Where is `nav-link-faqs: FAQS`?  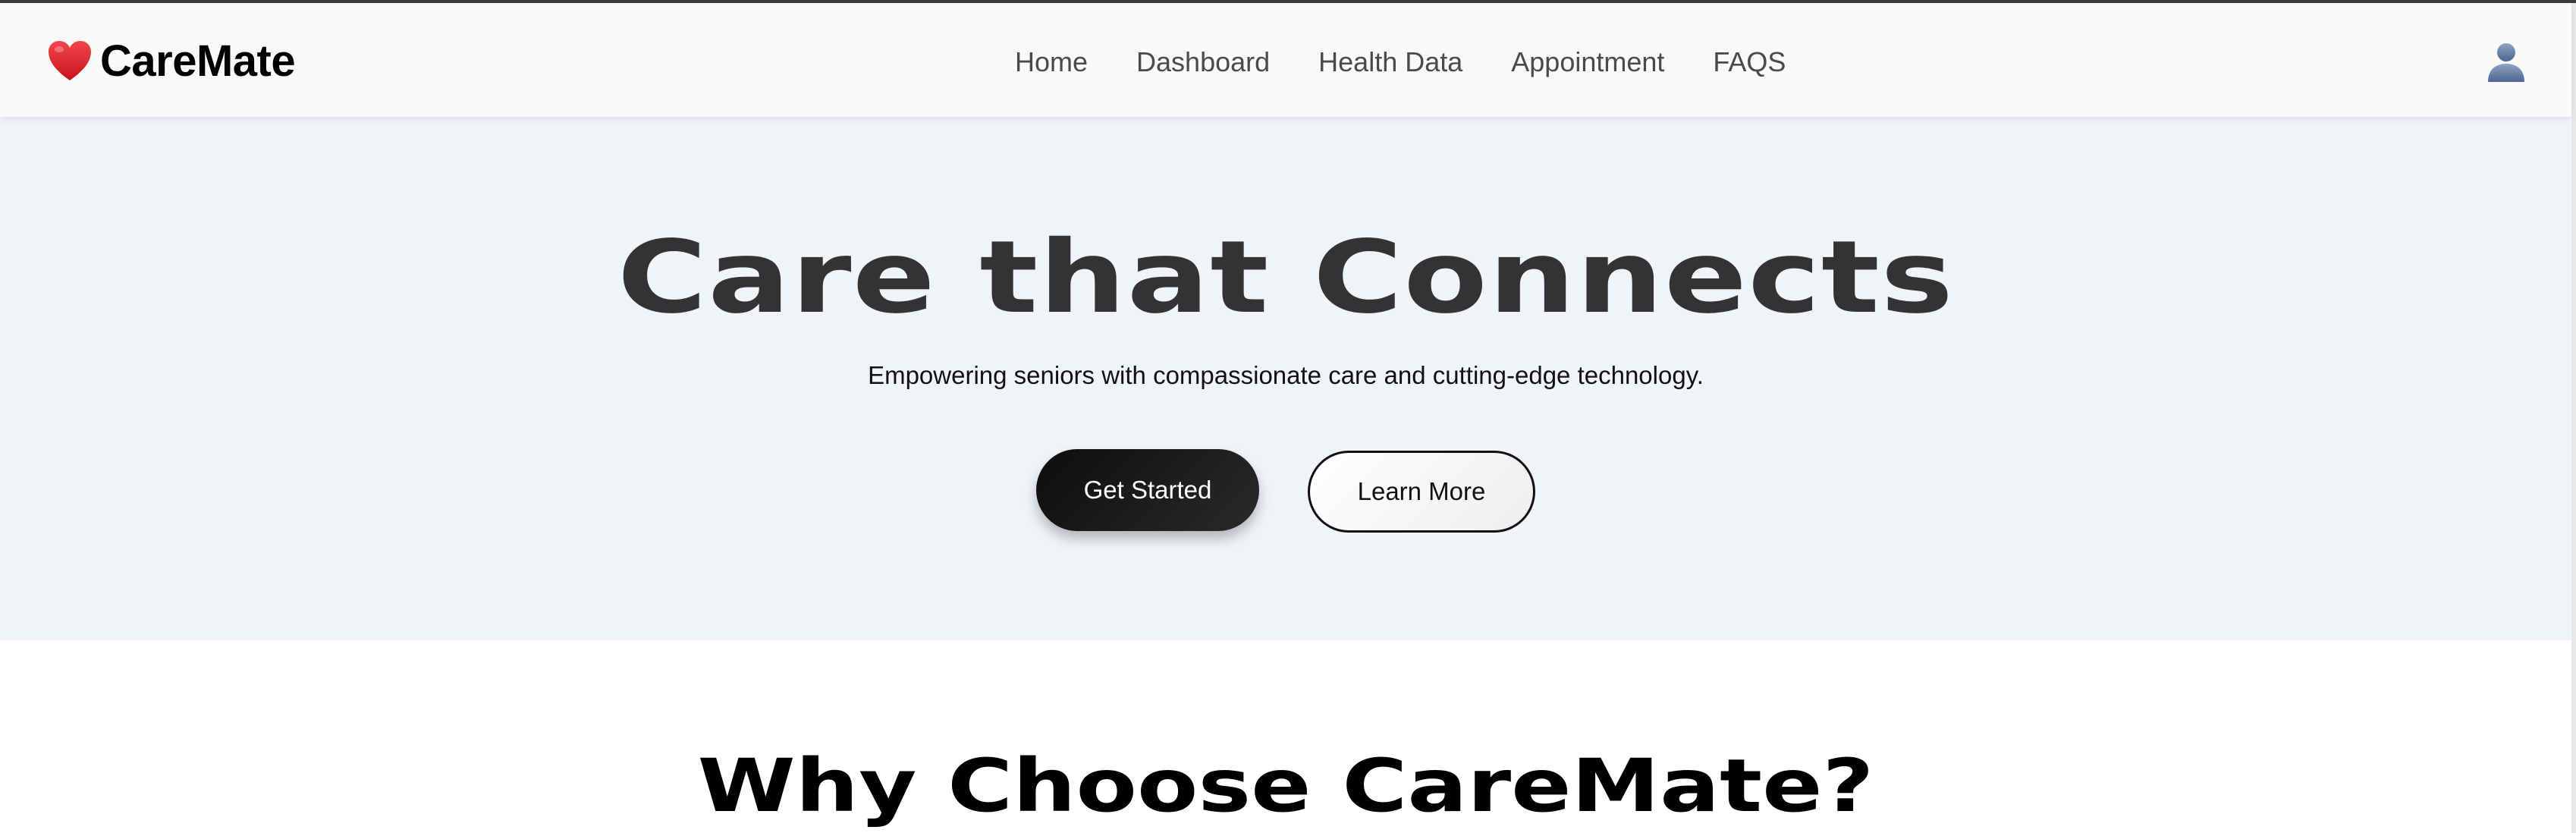
nav-link-faqs: FAQS is located at coordinates (1749, 62).